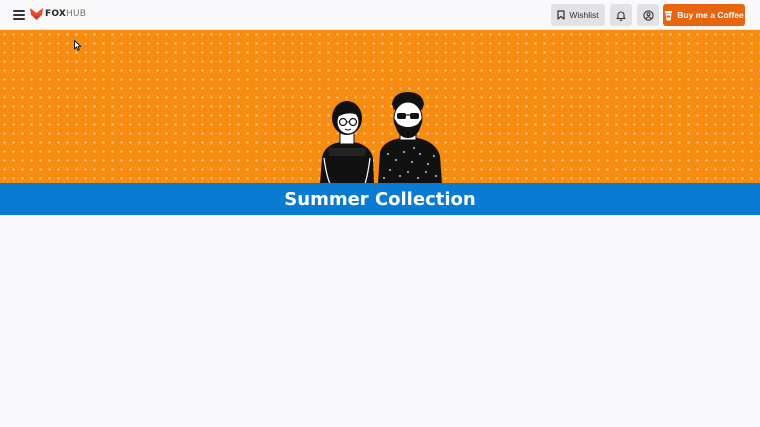  I want to click on account-button, so click(648, 15).